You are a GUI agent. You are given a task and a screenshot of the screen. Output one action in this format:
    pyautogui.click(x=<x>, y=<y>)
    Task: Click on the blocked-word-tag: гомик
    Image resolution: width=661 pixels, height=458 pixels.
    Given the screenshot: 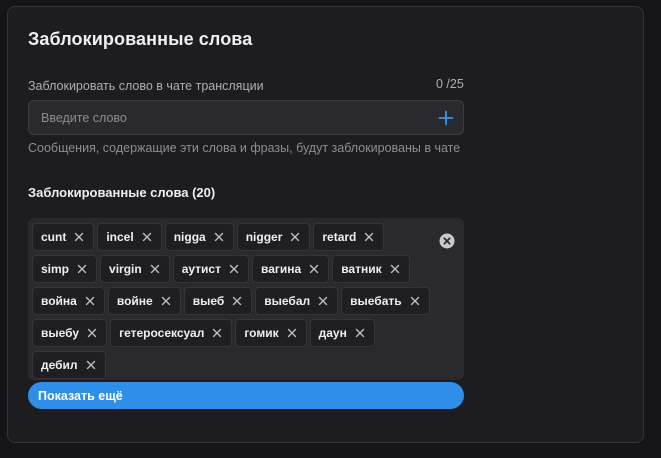 What is the action you would take?
    pyautogui.click(x=271, y=333)
    